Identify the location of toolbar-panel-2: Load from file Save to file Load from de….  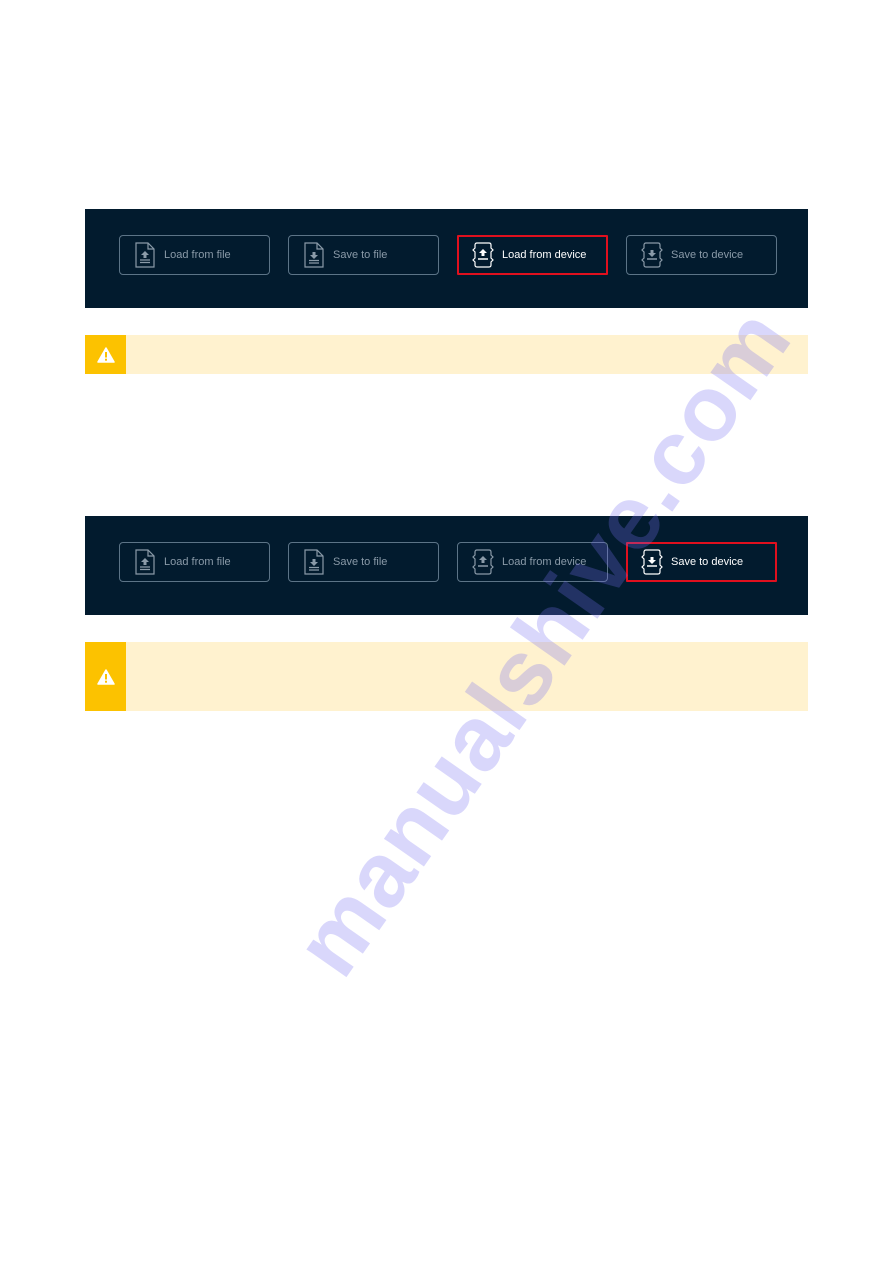
(446, 565).